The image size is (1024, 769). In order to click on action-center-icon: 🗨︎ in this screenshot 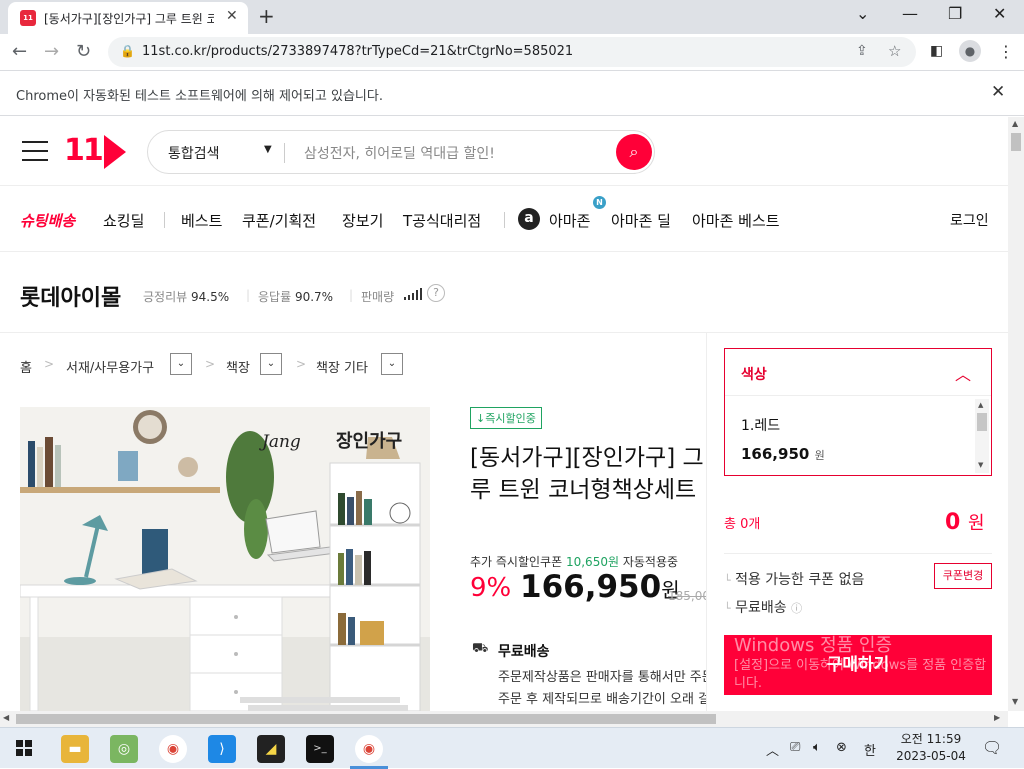, I will do `click(992, 747)`.